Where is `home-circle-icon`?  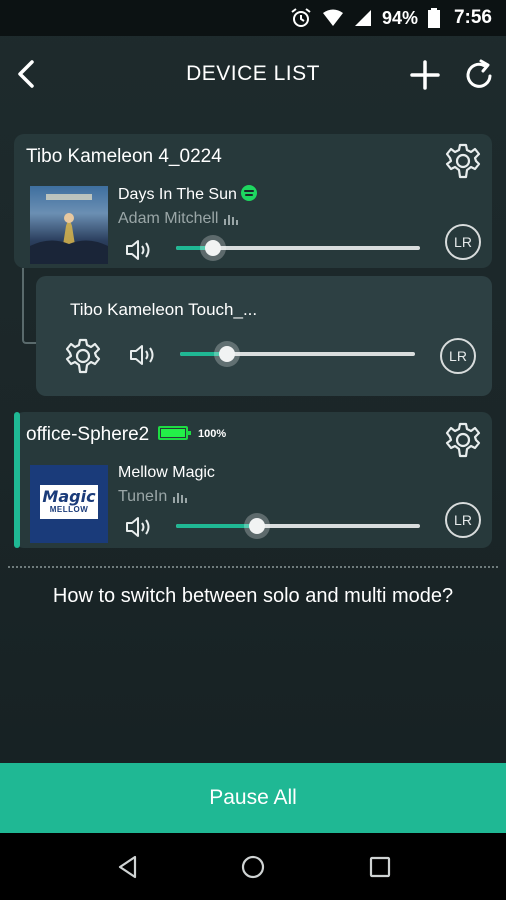
home-circle-icon is located at coordinates (253, 867).